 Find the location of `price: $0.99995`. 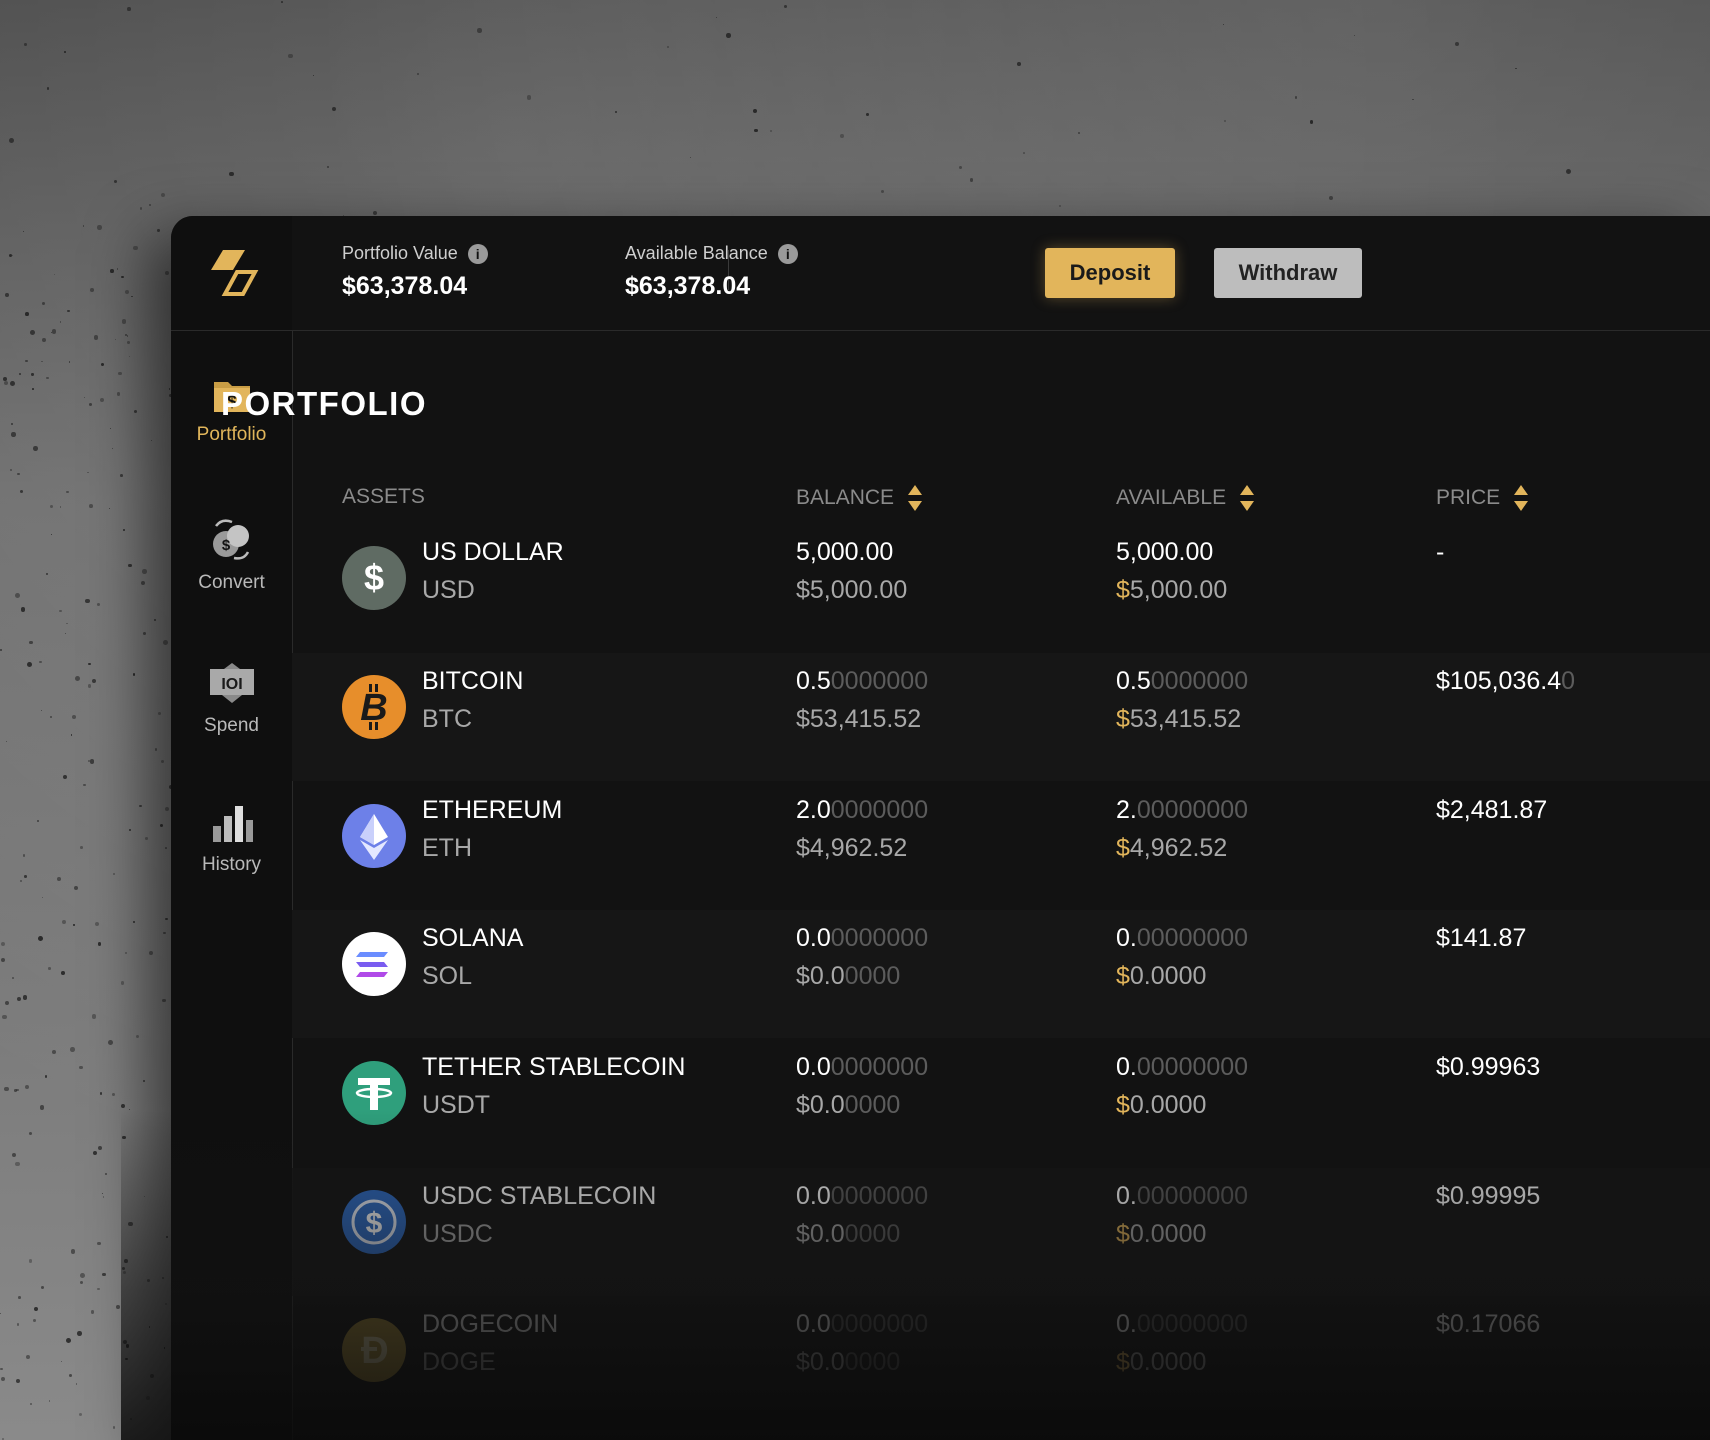

price: $0.99995 is located at coordinates (1488, 1196).